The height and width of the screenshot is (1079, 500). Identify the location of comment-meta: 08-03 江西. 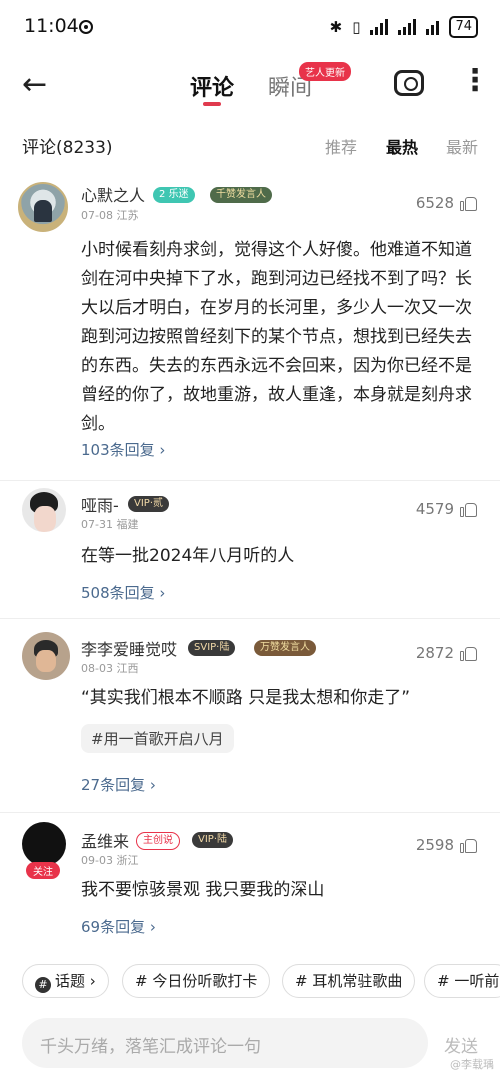
(110, 668).